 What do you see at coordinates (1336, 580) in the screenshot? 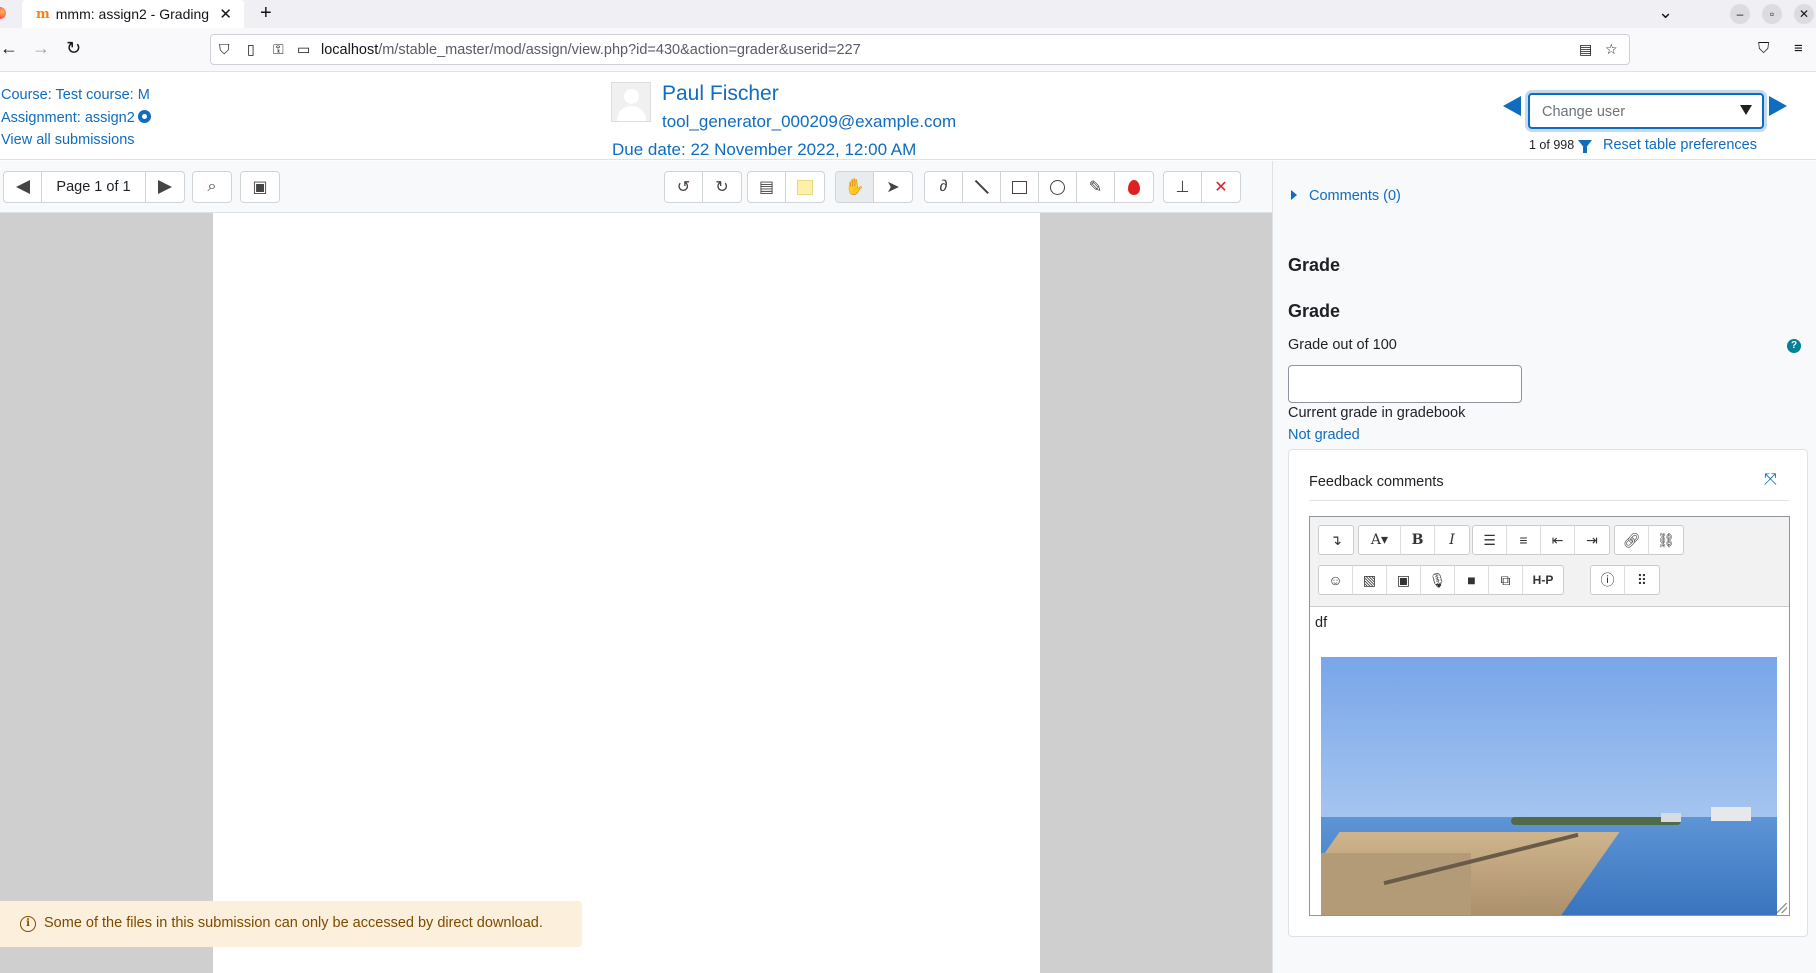
I see `emoji-button: ☺` at bounding box center [1336, 580].